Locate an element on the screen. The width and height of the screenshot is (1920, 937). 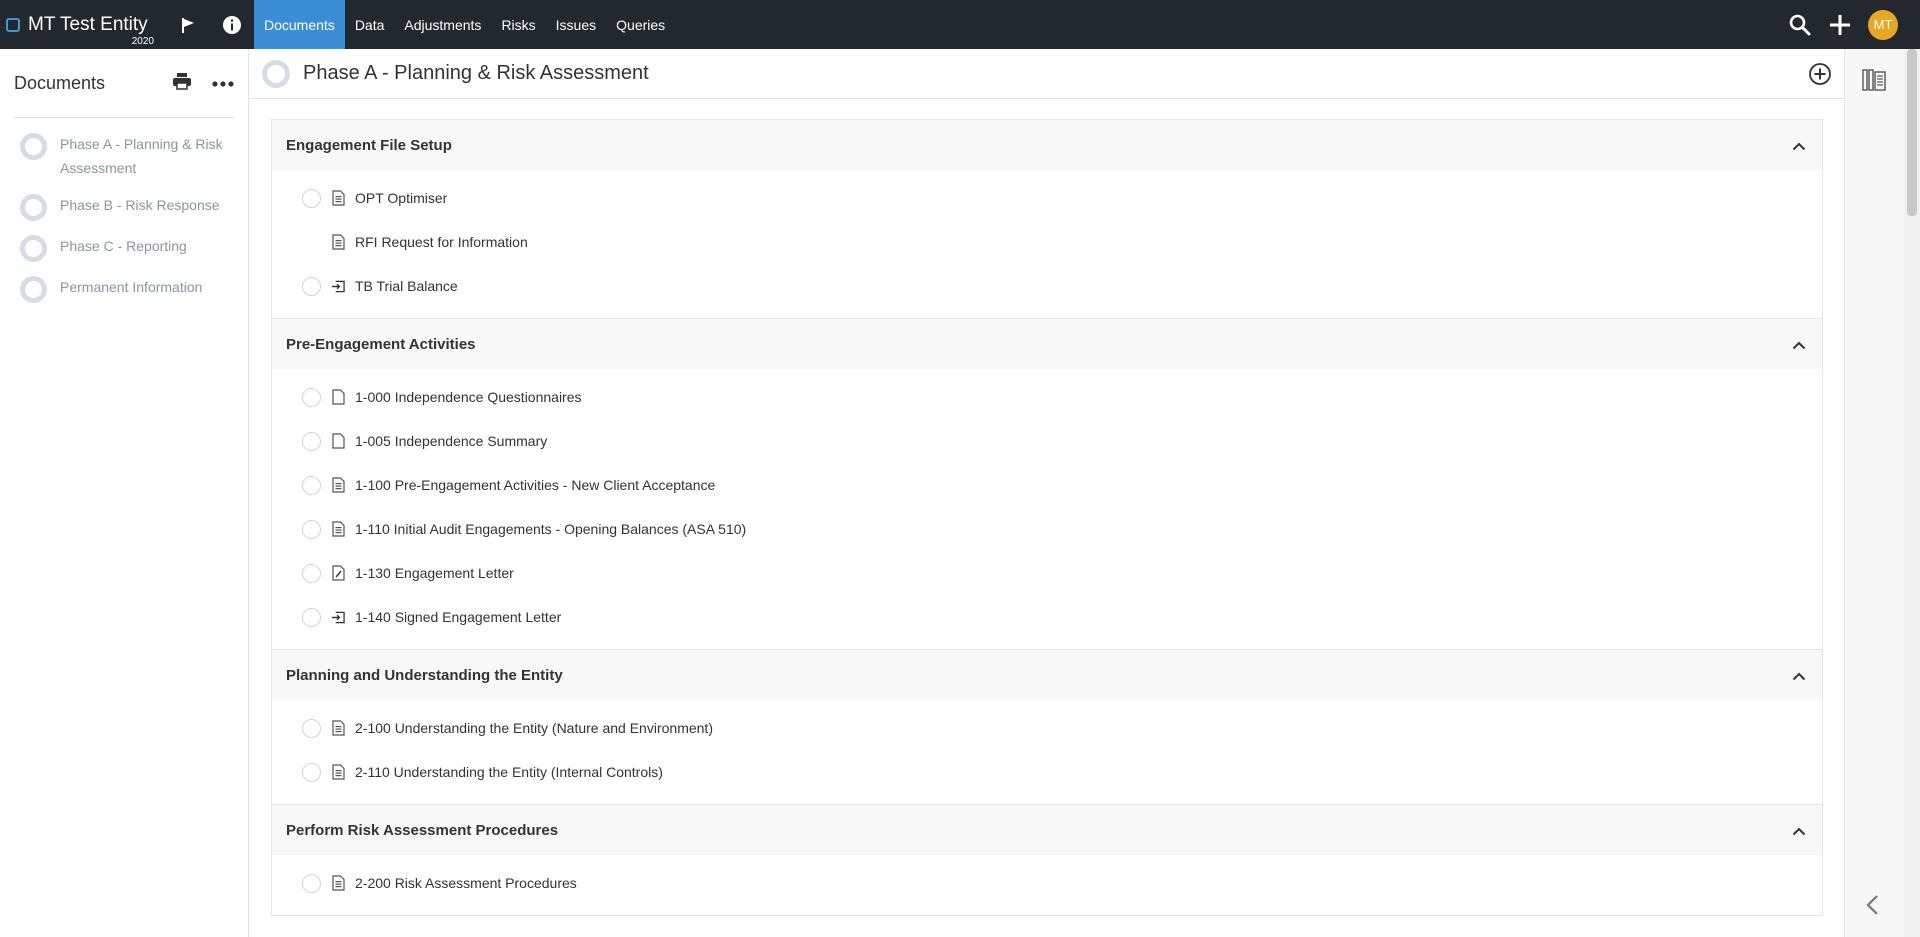
user-avatar: MT is located at coordinates (1883, 24).